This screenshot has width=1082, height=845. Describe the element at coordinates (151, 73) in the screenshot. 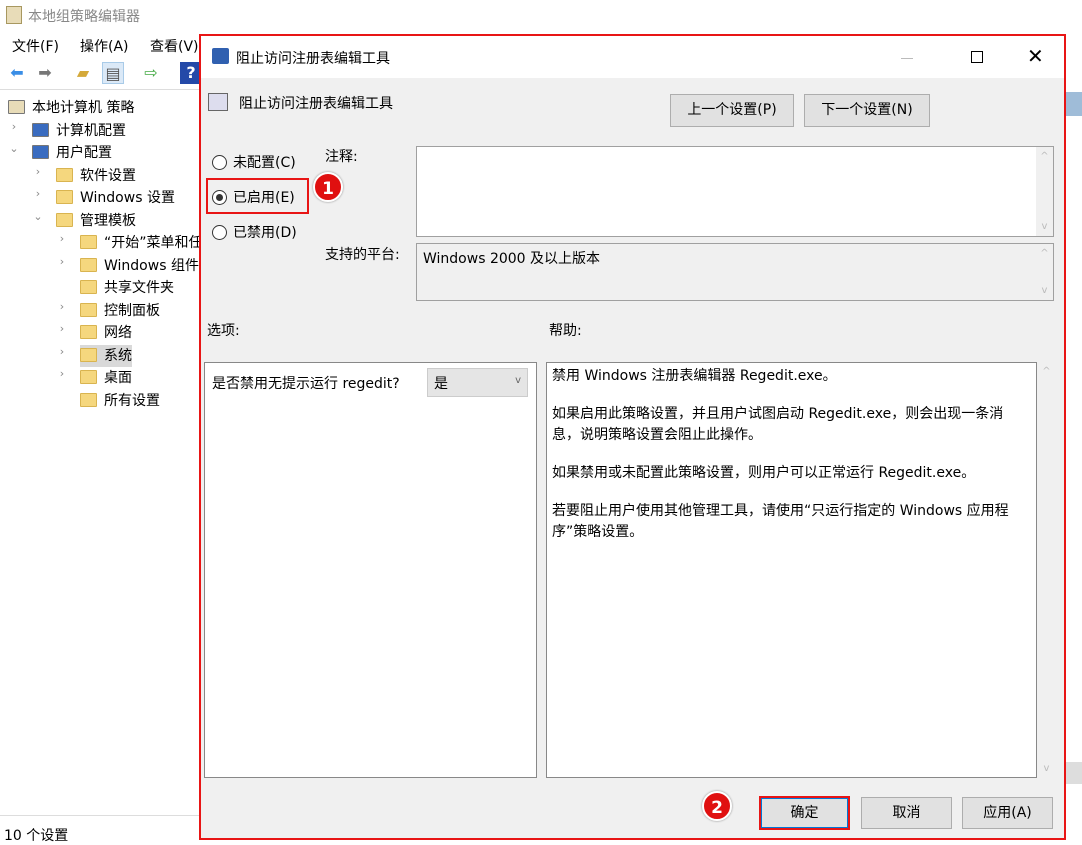

I see `export-list-icon: ⇨` at that location.